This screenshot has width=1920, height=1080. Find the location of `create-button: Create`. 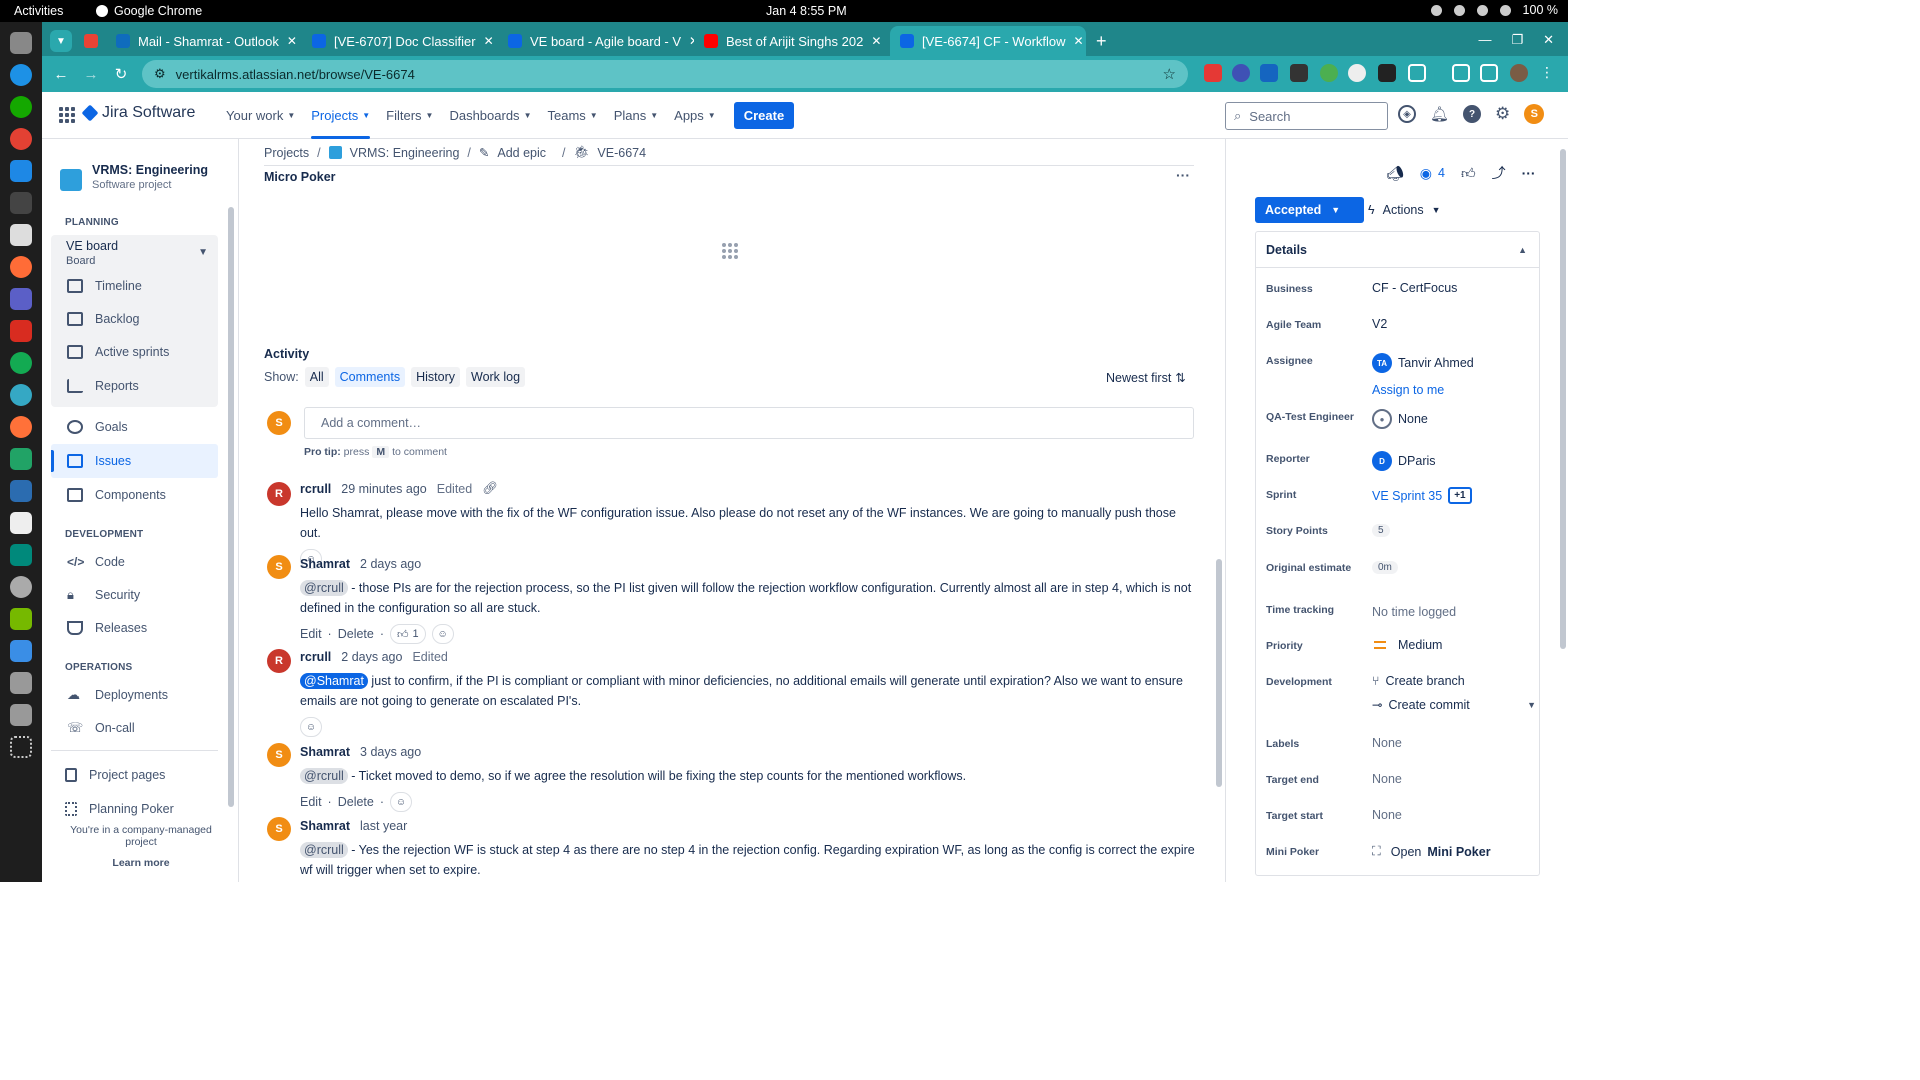

create-button: Create is located at coordinates (764, 115).